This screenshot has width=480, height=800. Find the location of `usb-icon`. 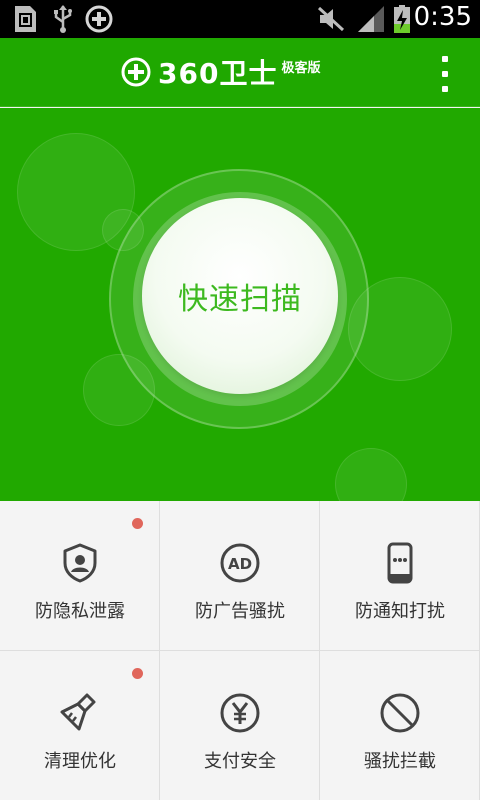

usb-icon is located at coordinates (63, 19).